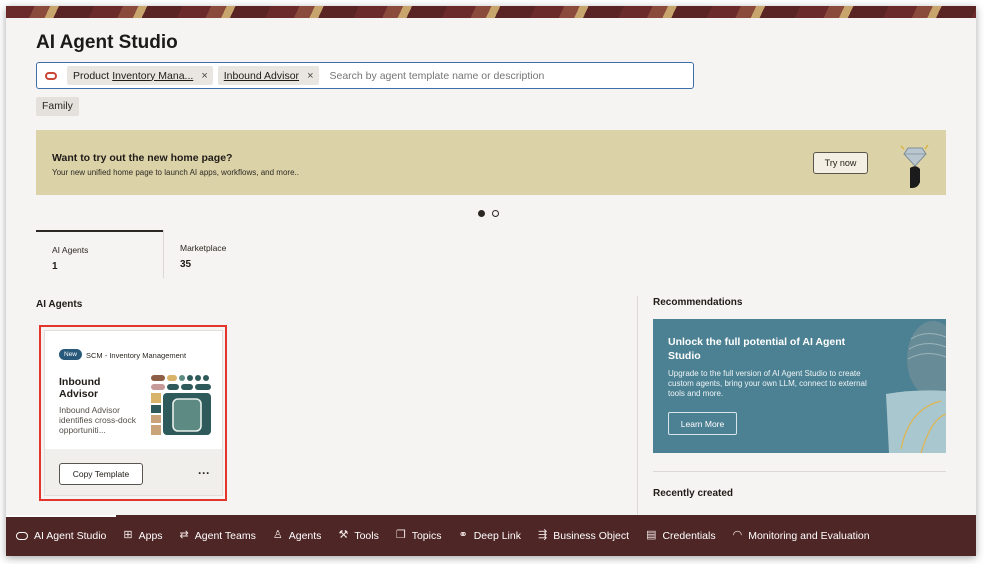 This screenshot has width=984, height=564. I want to click on search-input, so click(511, 75).